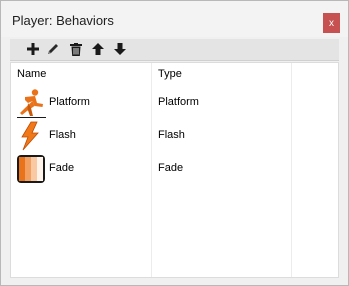  What do you see at coordinates (178, 102) in the screenshot?
I see `behavior-type: Platform` at bounding box center [178, 102].